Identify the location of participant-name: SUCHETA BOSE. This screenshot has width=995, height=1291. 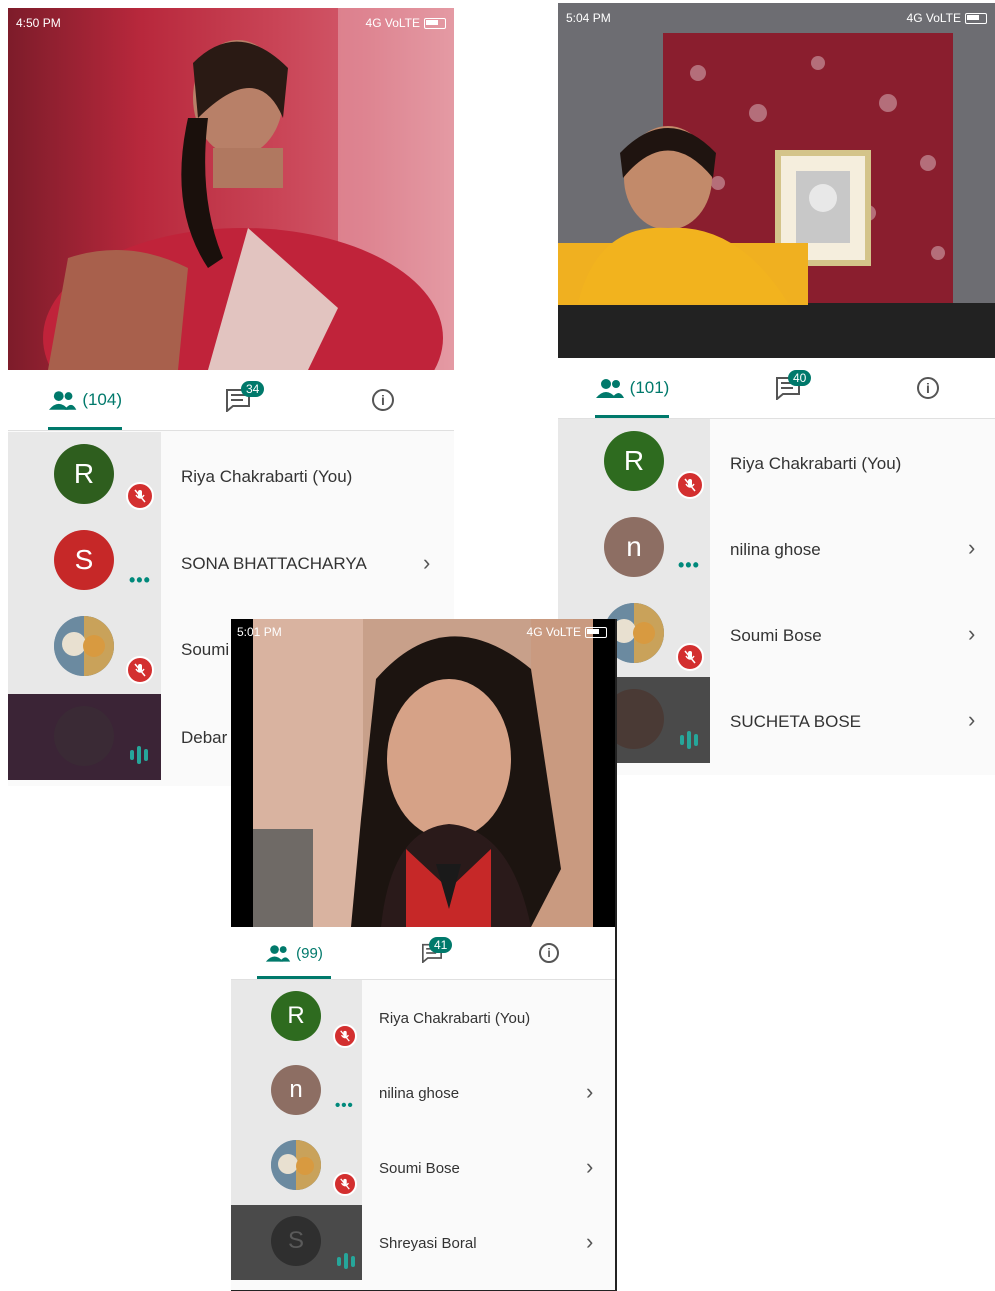
(795, 721).